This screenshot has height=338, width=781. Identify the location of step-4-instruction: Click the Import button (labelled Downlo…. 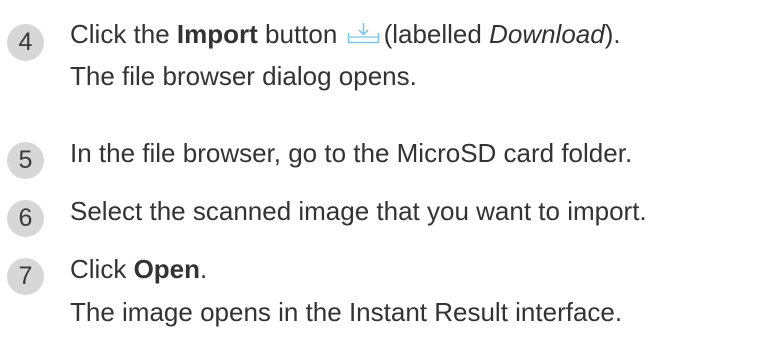
(345, 33).